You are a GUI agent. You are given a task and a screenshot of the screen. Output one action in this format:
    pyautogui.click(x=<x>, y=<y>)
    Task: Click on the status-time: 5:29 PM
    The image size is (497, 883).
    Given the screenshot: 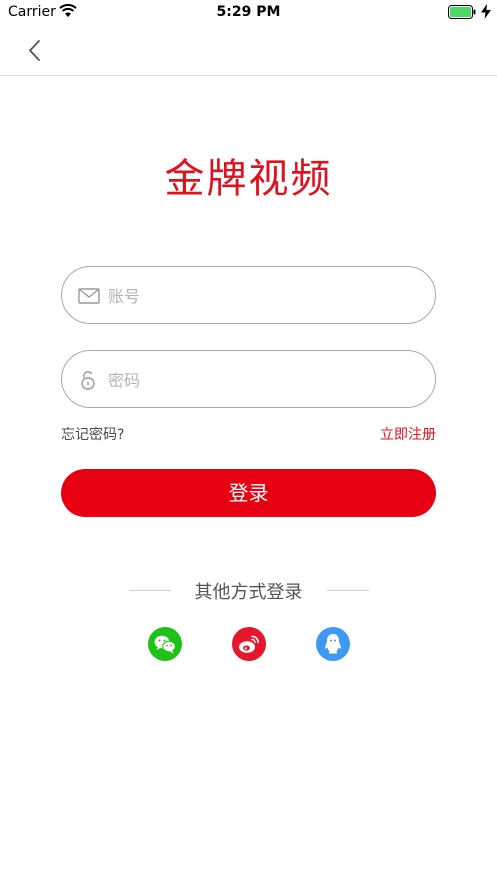 What is the action you would take?
    pyautogui.click(x=248, y=12)
    